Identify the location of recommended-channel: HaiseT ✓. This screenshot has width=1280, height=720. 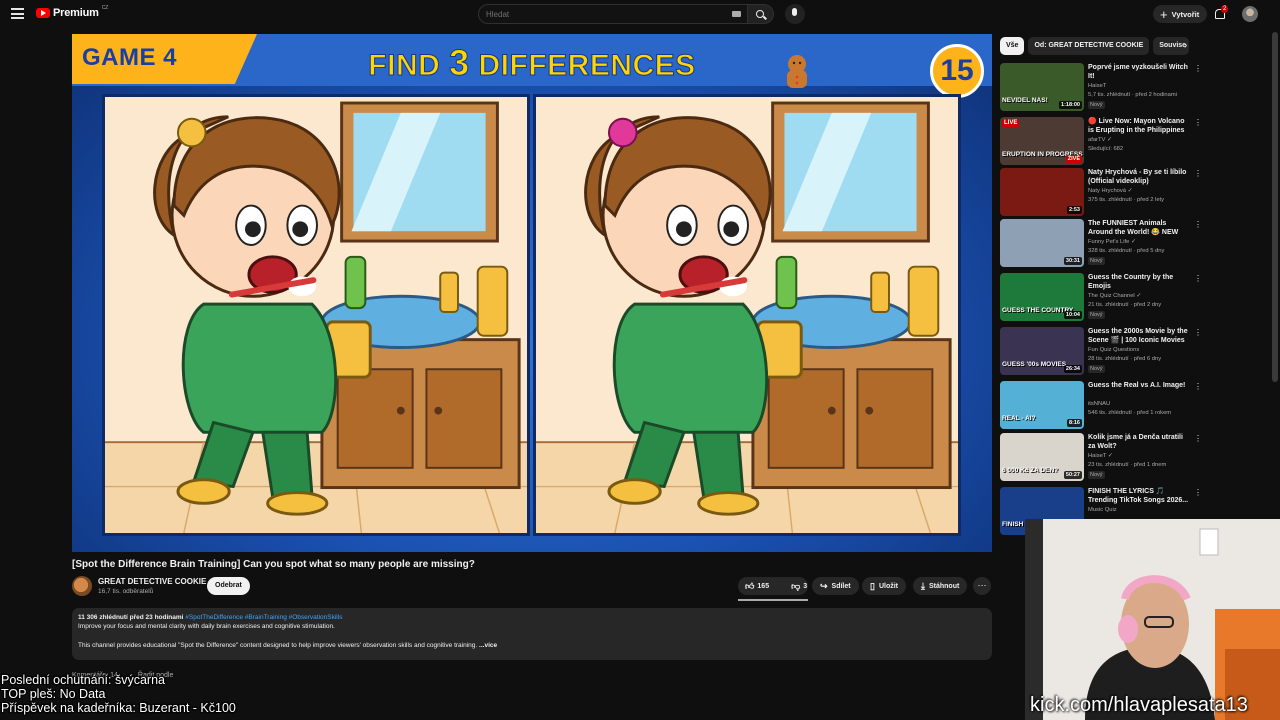
(1100, 456).